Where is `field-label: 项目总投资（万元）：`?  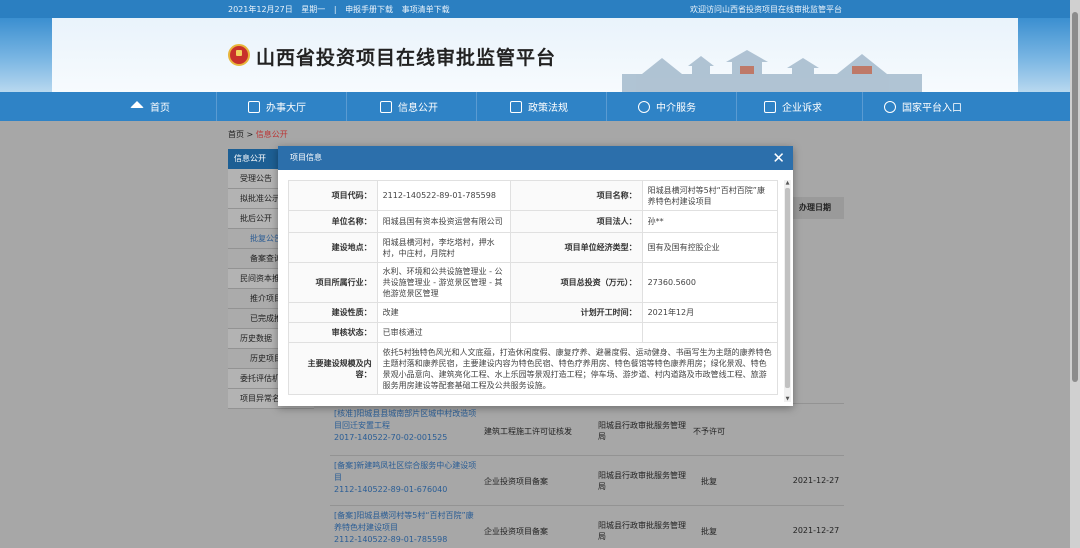
field-label: 项目总投资（万元）： is located at coordinates (576, 282).